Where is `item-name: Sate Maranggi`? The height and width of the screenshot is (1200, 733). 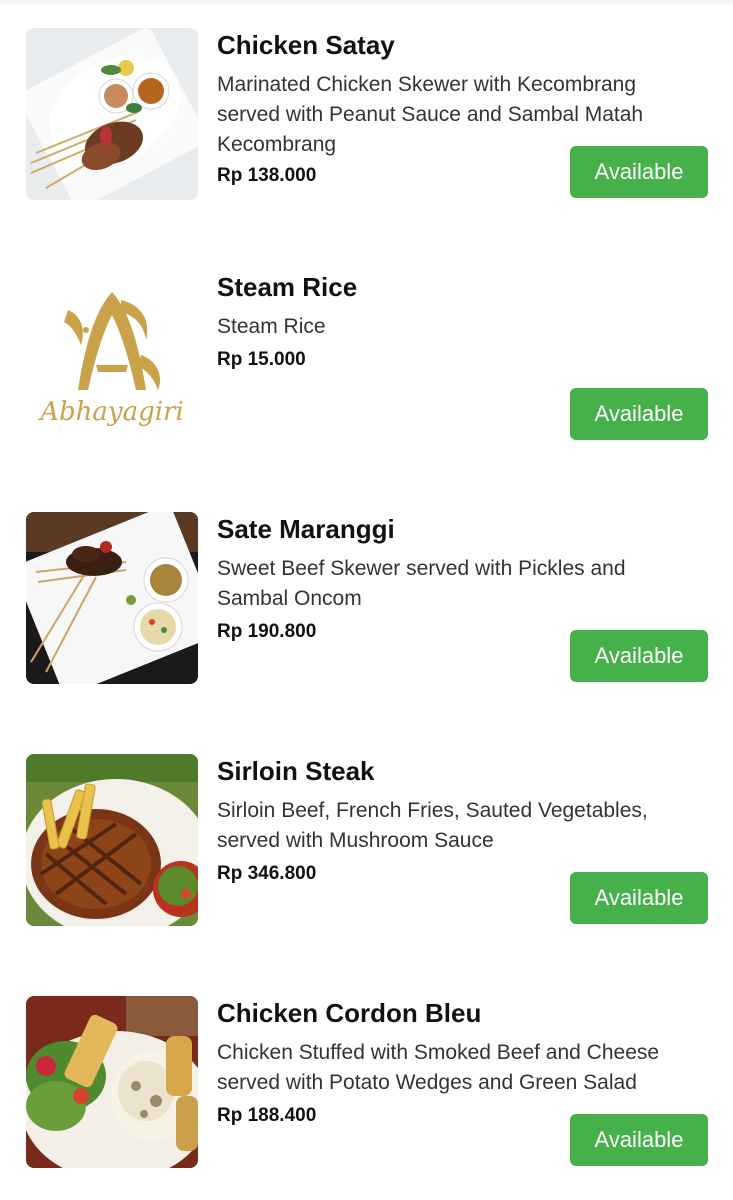
item-name: Sate Maranggi is located at coordinates (306, 529).